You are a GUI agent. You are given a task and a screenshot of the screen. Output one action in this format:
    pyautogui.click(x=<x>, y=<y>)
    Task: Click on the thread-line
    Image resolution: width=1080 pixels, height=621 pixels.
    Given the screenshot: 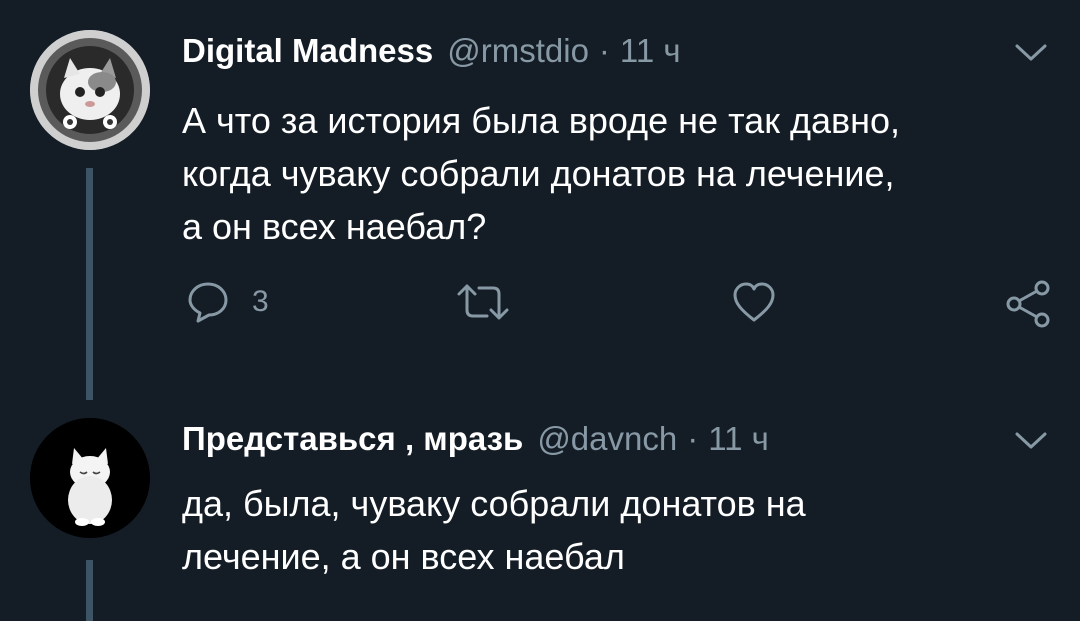 What is the action you would take?
    pyautogui.click(x=89, y=590)
    